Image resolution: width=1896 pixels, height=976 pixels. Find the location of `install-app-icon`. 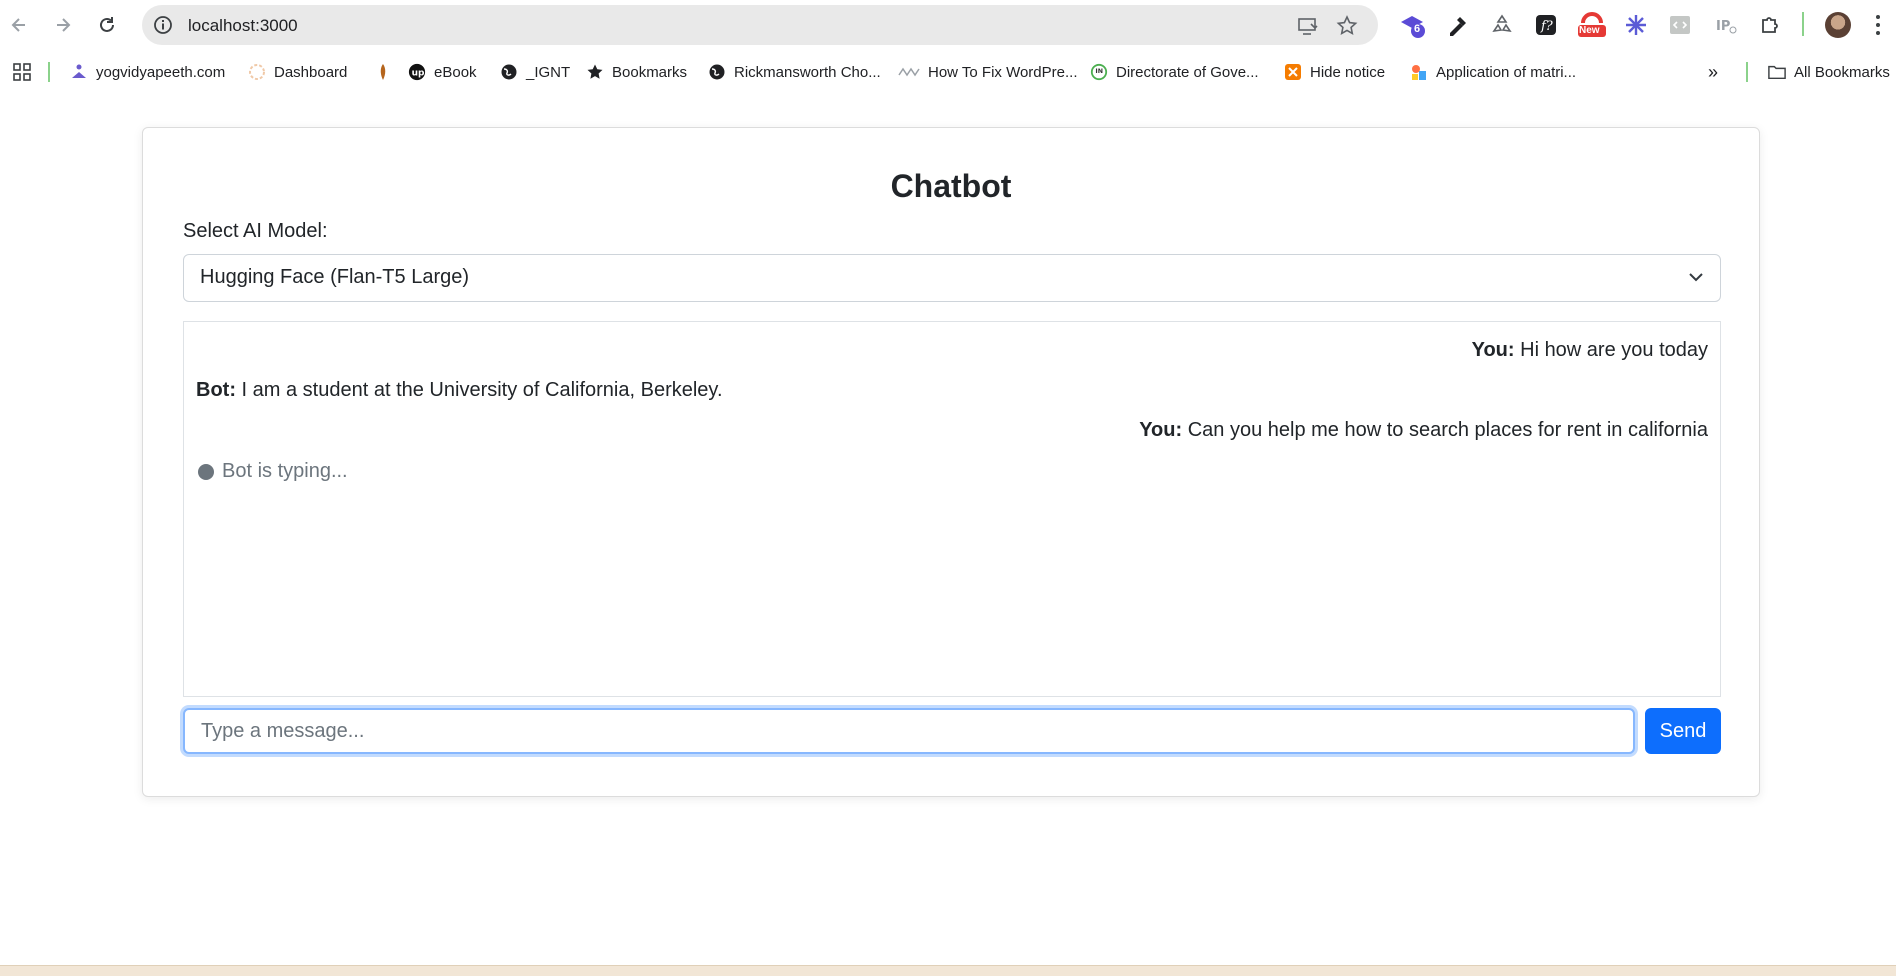

install-app-icon is located at coordinates (1308, 26).